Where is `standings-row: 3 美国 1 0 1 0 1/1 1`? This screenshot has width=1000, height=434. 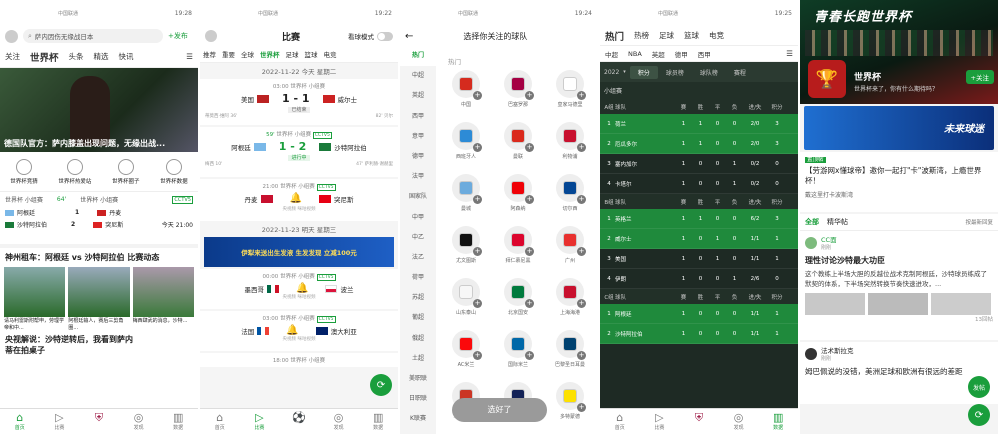 standings-row: 3 美国 1 0 1 0 1/1 1 is located at coordinates (699, 259).